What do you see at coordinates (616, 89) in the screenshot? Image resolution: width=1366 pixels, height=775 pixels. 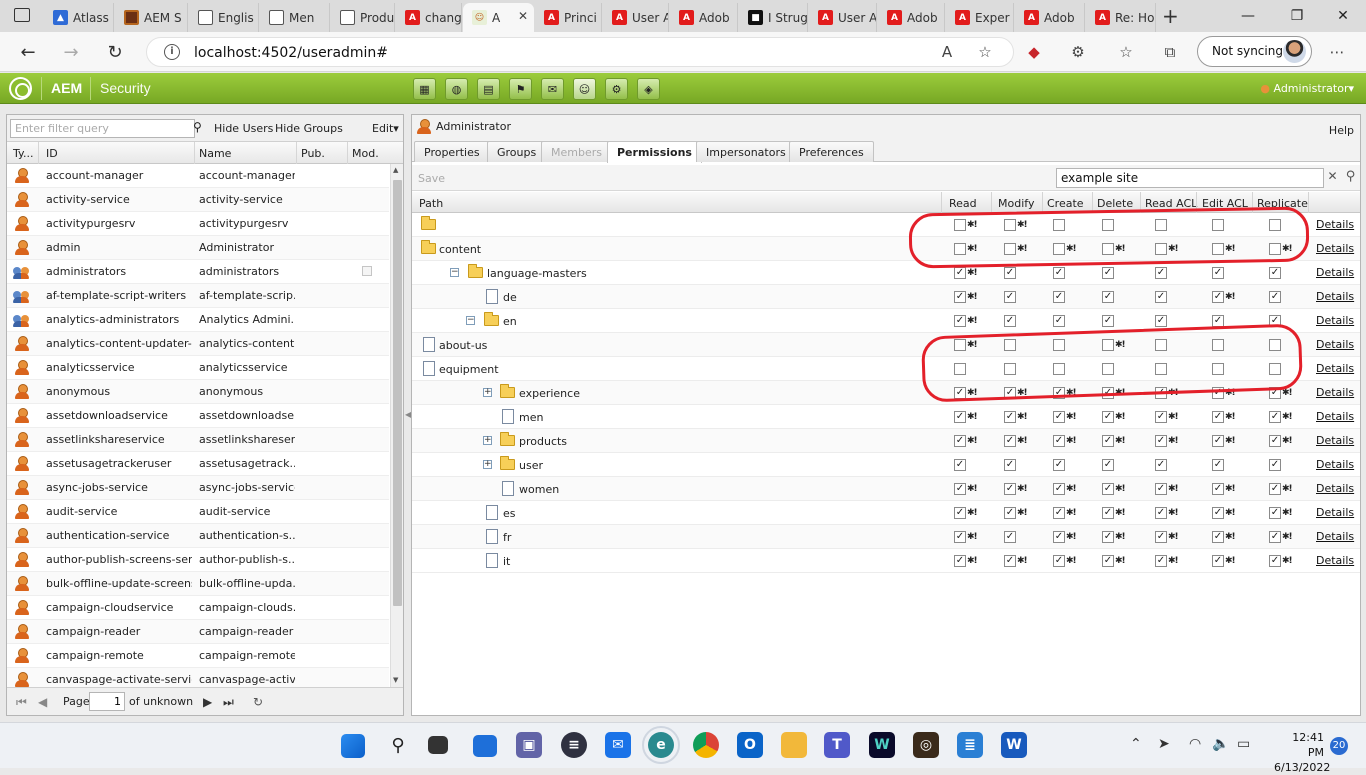 I see `tools-icon: ⚙` at bounding box center [616, 89].